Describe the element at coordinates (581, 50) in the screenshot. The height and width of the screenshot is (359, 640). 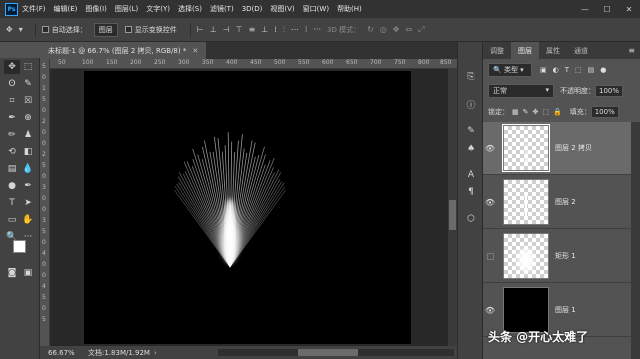
I see `tab-channels: 通道` at that location.